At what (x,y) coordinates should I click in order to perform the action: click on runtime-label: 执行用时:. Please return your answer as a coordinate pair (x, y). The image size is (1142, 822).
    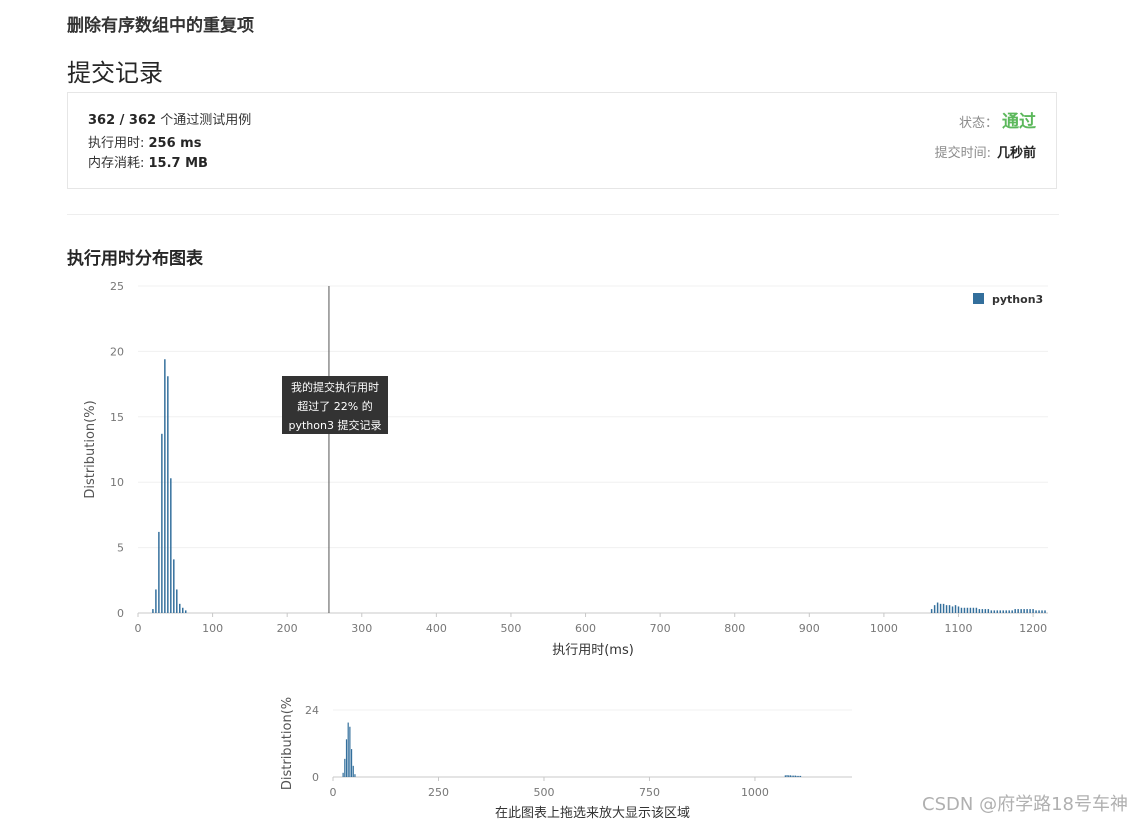
    Looking at the image, I should click on (118, 143).